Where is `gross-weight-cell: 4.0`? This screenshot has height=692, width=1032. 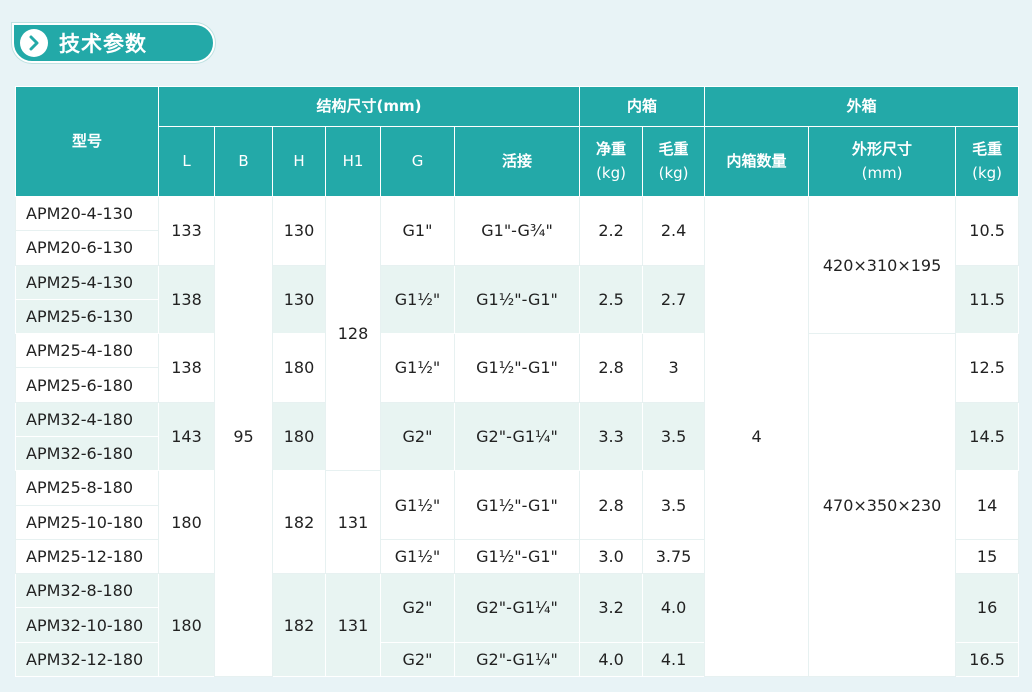 gross-weight-cell: 4.0 is located at coordinates (674, 608).